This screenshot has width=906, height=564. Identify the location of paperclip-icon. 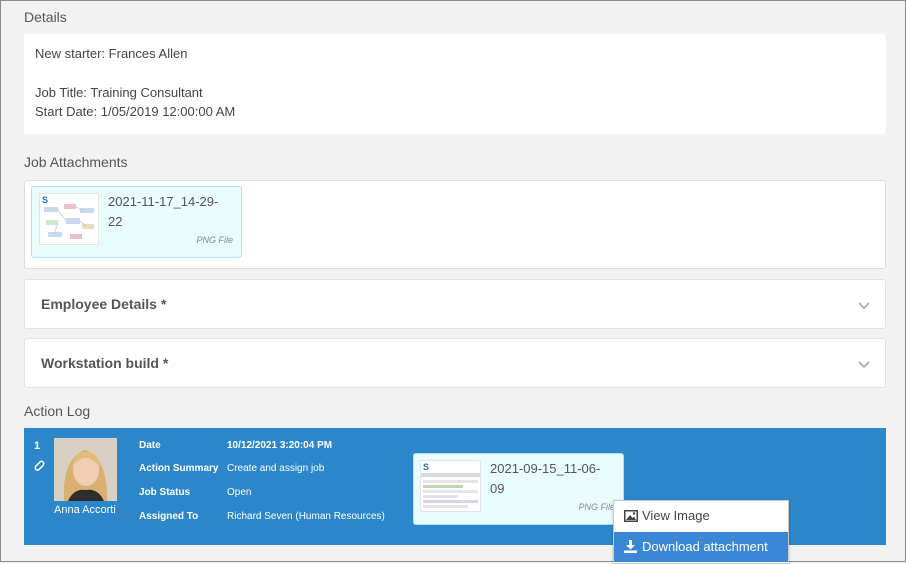
(39, 465).